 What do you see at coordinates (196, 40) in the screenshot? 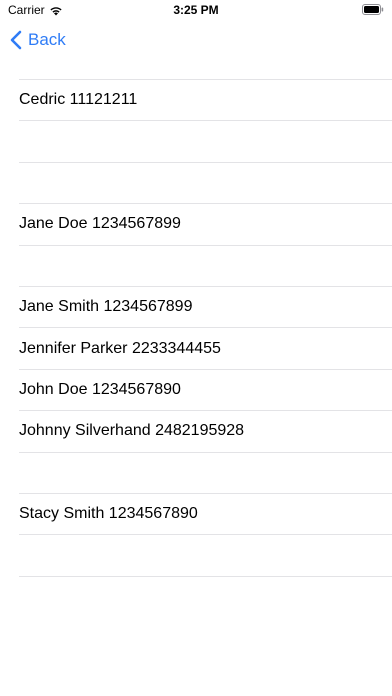
I see `navigation-bar: Back` at bounding box center [196, 40].